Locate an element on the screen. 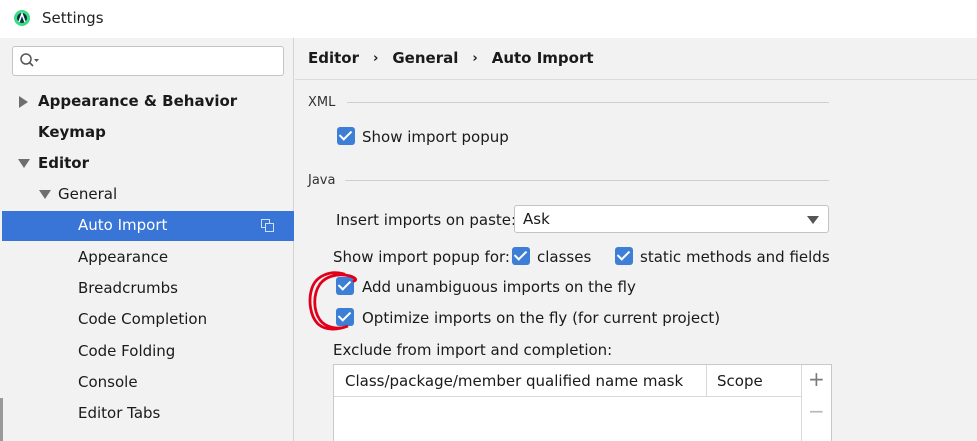 The width and height of the screenshot is (977, 441). exclude-label: Exclude from import and completion: is located at coordinates (473, 350).